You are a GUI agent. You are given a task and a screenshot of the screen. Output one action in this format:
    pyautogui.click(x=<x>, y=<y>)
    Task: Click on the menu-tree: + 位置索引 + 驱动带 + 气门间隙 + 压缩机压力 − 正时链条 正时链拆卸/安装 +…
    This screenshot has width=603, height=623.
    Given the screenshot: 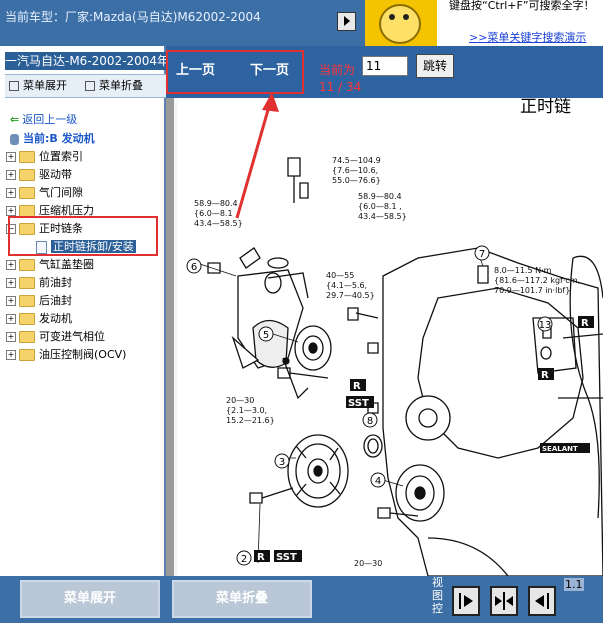 What is the action you would take?
    pyautogui.click(x=85, y=256)
    